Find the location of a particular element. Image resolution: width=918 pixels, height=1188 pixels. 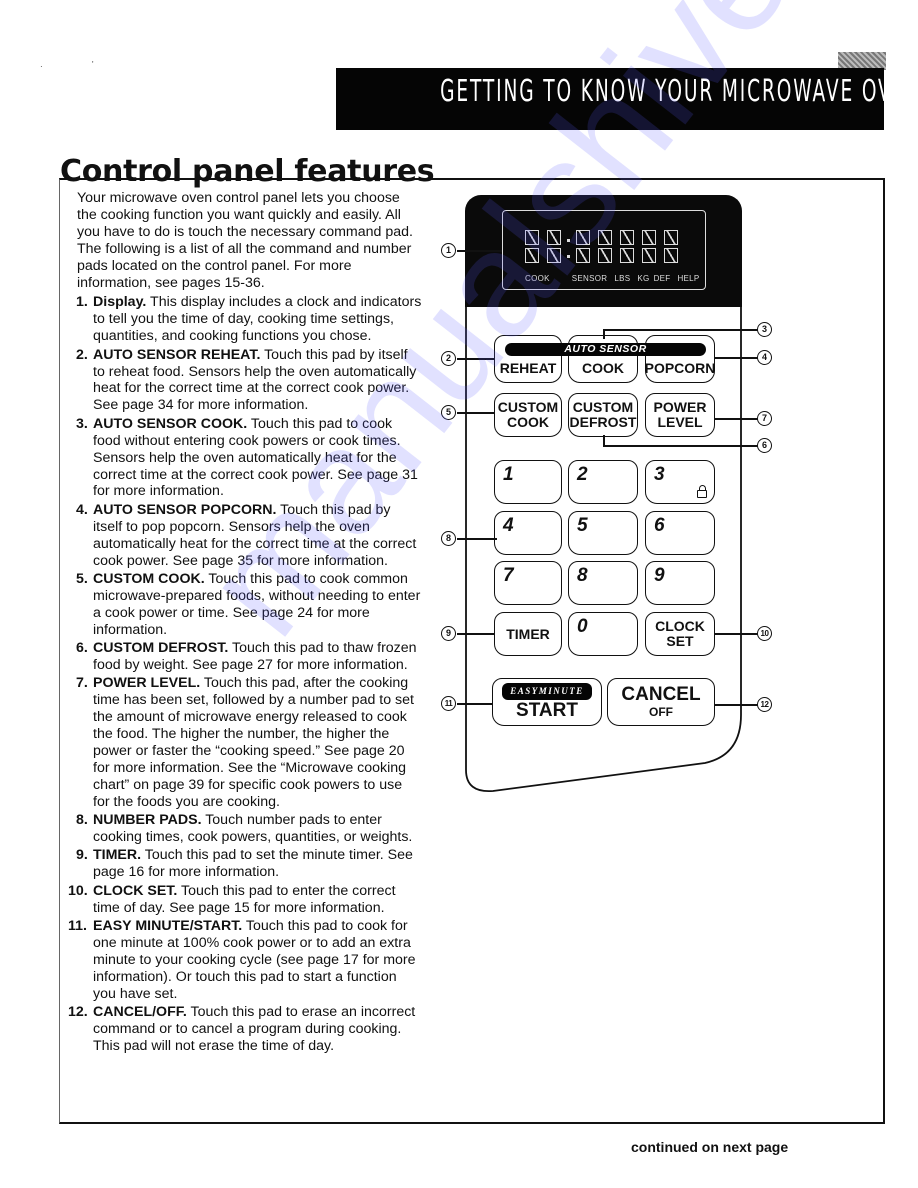

number-pad-label: 6 is located at coordinates (659, 525).